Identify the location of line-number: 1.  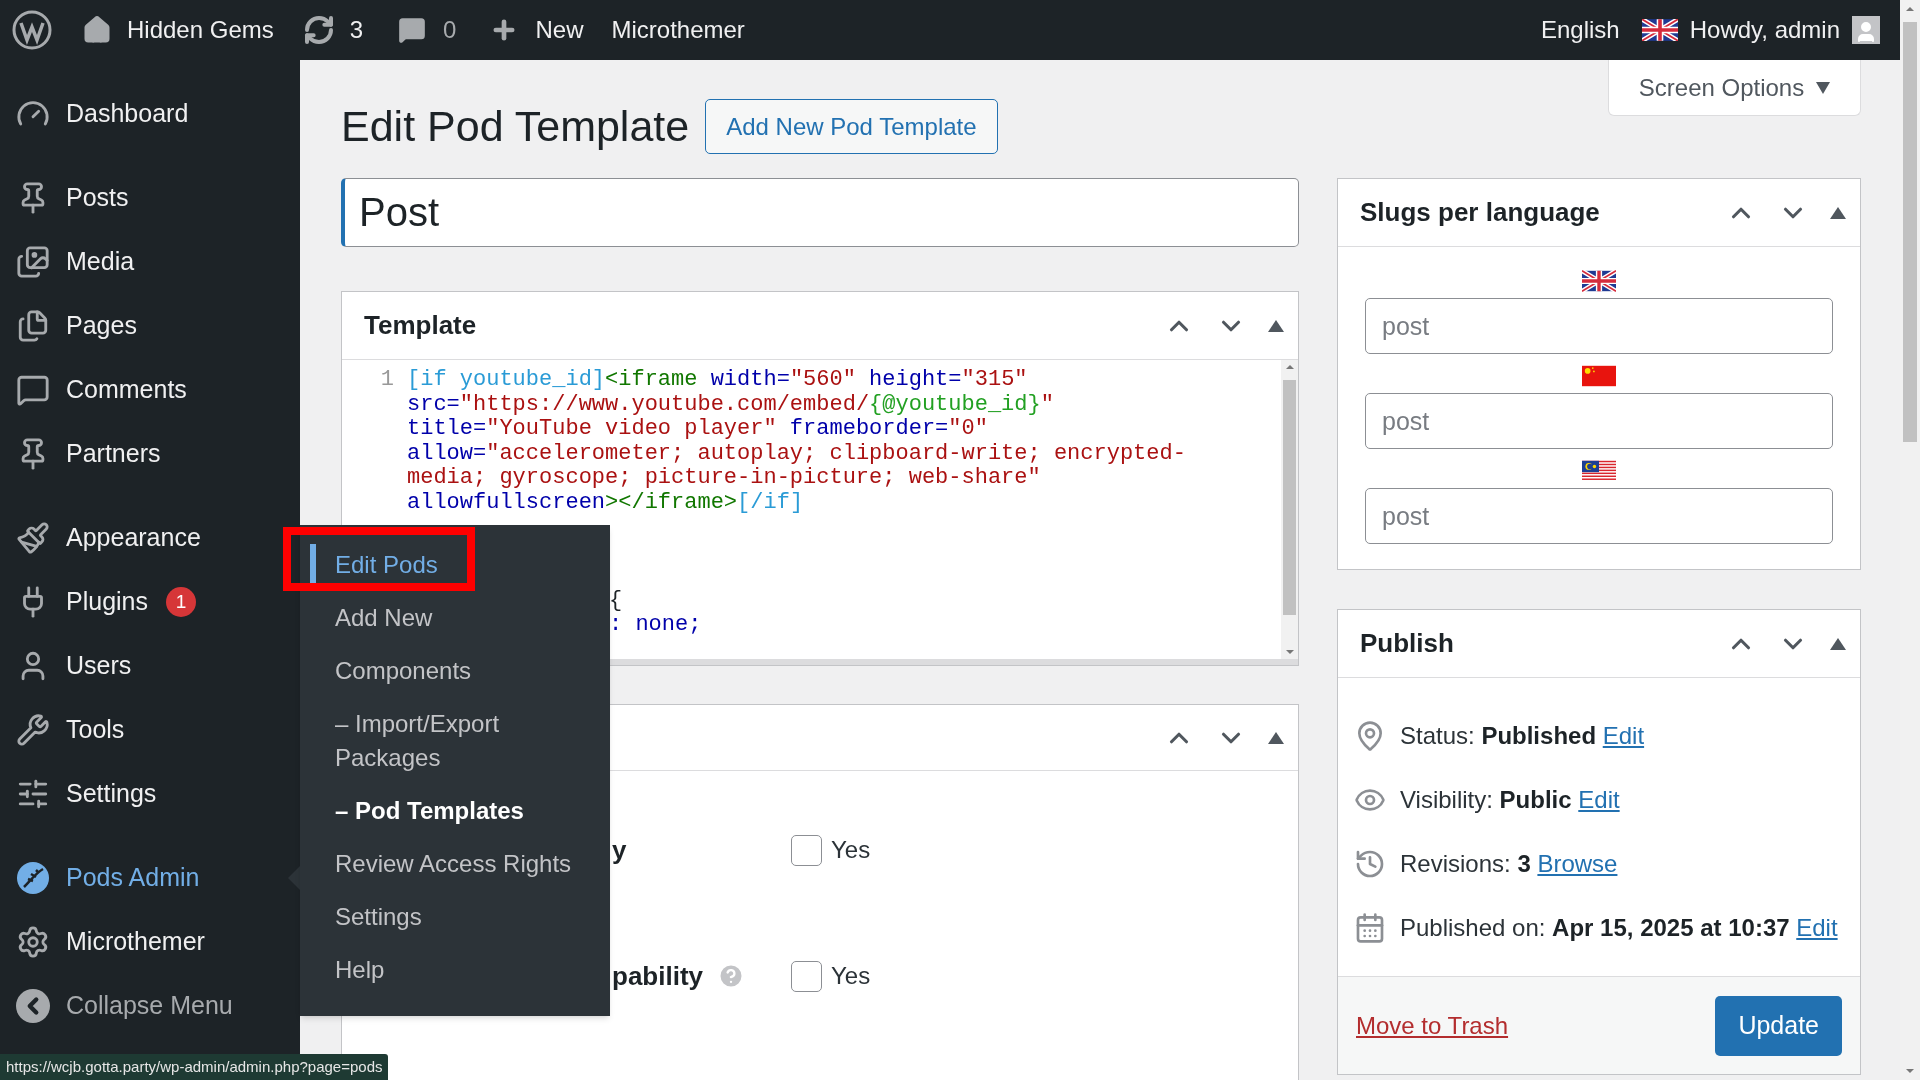
(387, 379).